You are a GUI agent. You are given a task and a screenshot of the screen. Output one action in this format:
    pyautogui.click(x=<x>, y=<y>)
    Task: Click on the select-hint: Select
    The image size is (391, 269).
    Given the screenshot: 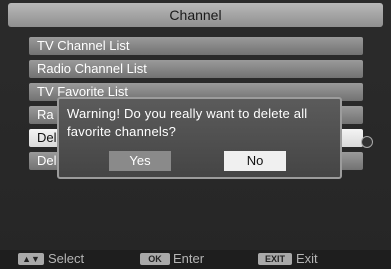 What is the action you would take?
    pyautogui.click(x=66, y=258)
    